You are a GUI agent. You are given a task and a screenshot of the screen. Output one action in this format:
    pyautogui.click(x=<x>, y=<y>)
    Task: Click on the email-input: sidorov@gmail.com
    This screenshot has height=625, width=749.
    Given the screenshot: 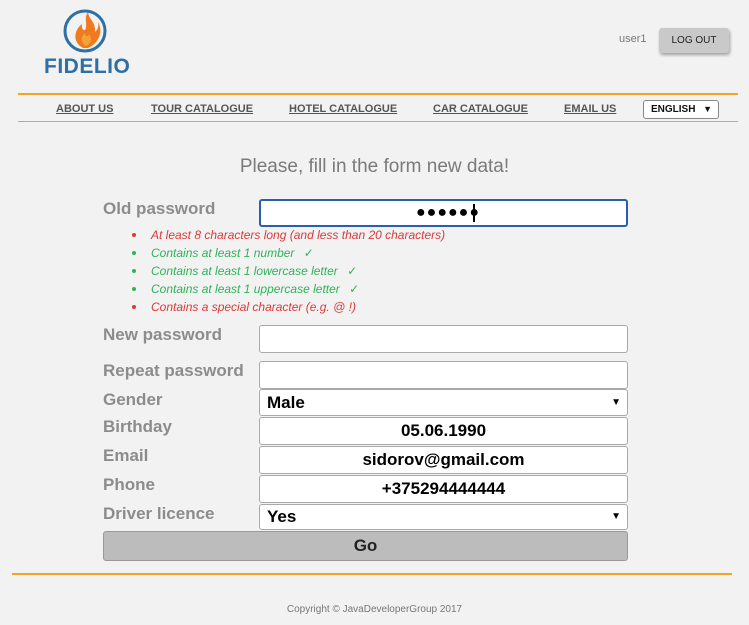 What is the action you would take?
    pyautogui.click(x=443, y=460)
    